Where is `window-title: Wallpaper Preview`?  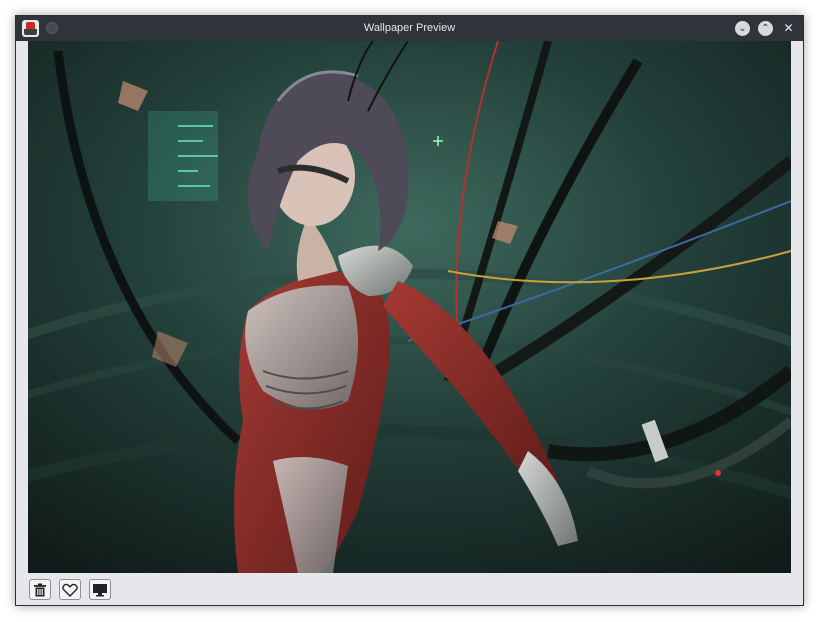 window-title: Wallpaper Preview is located at coordinates (409, 28).